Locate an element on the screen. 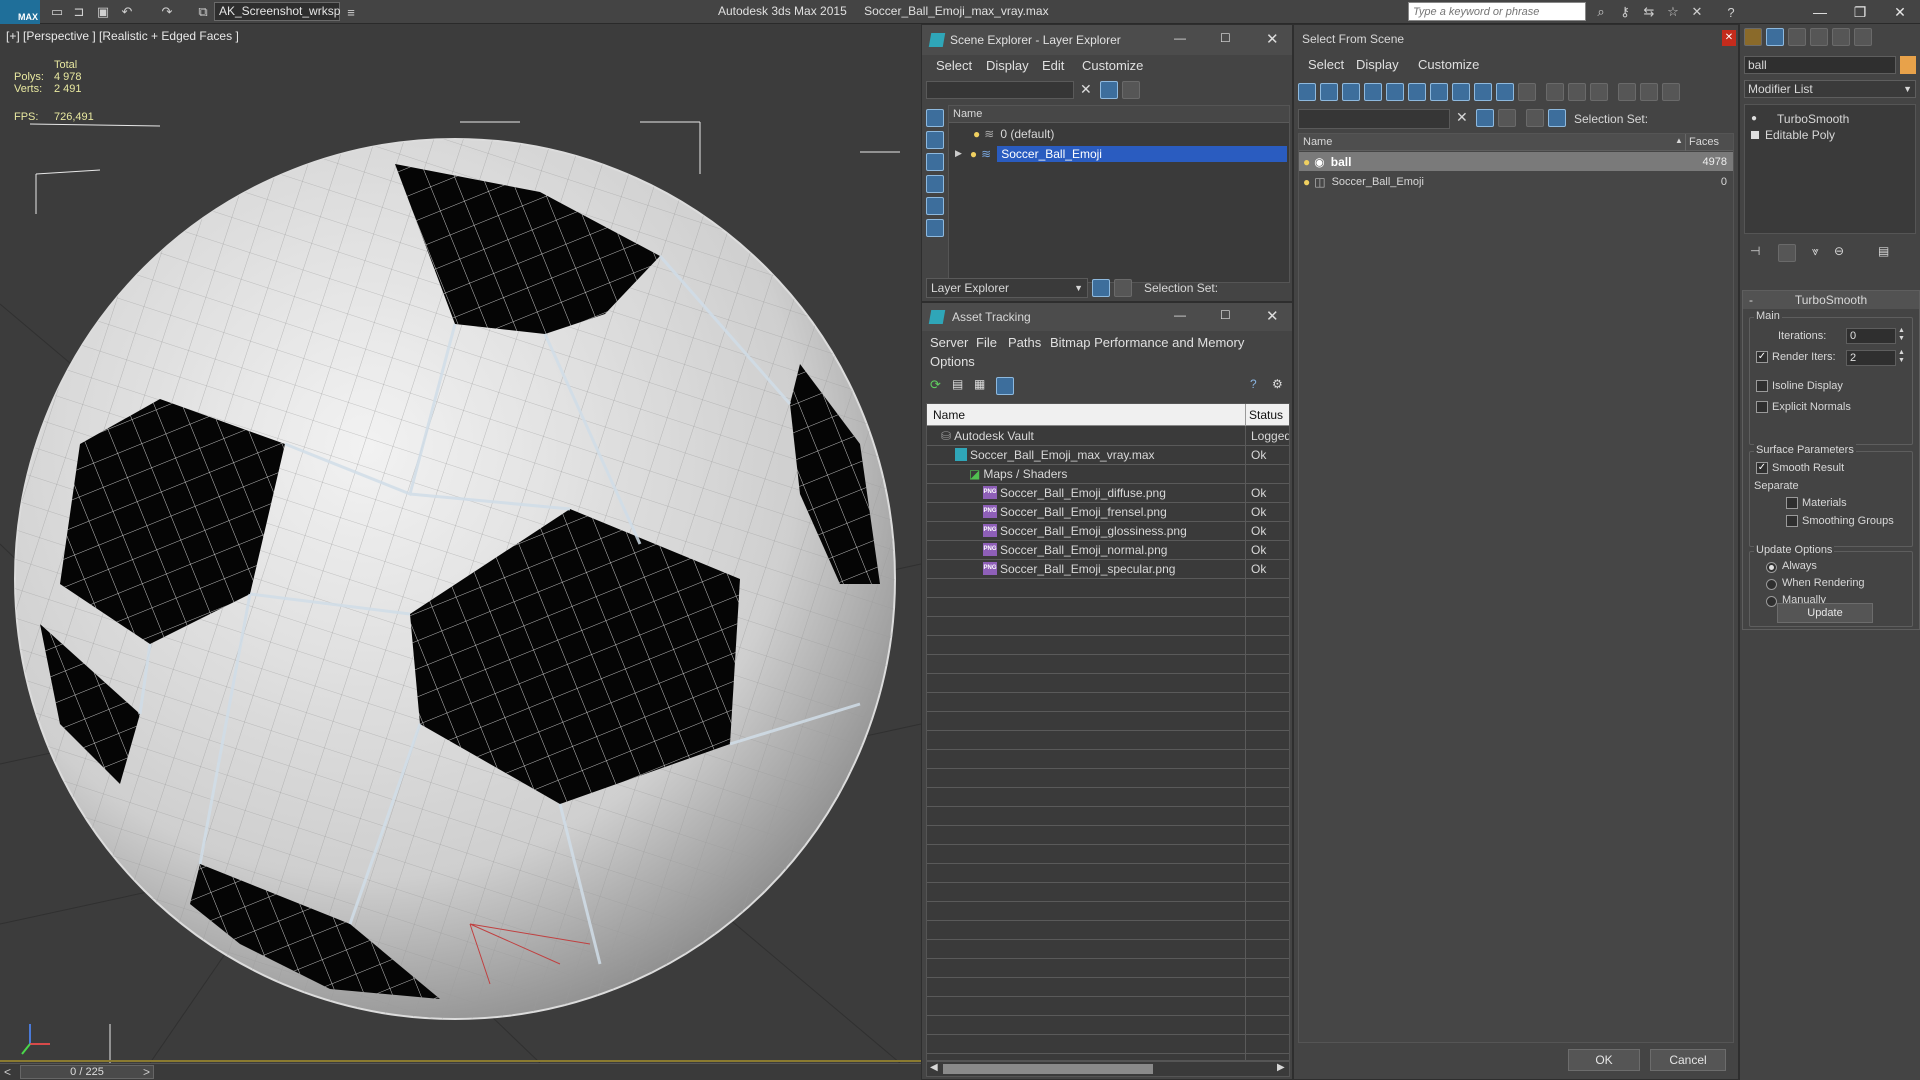 The height and width of the screenshot is (1080, 1920). timeline-next-button: > is located at coordinates (146, 1072).